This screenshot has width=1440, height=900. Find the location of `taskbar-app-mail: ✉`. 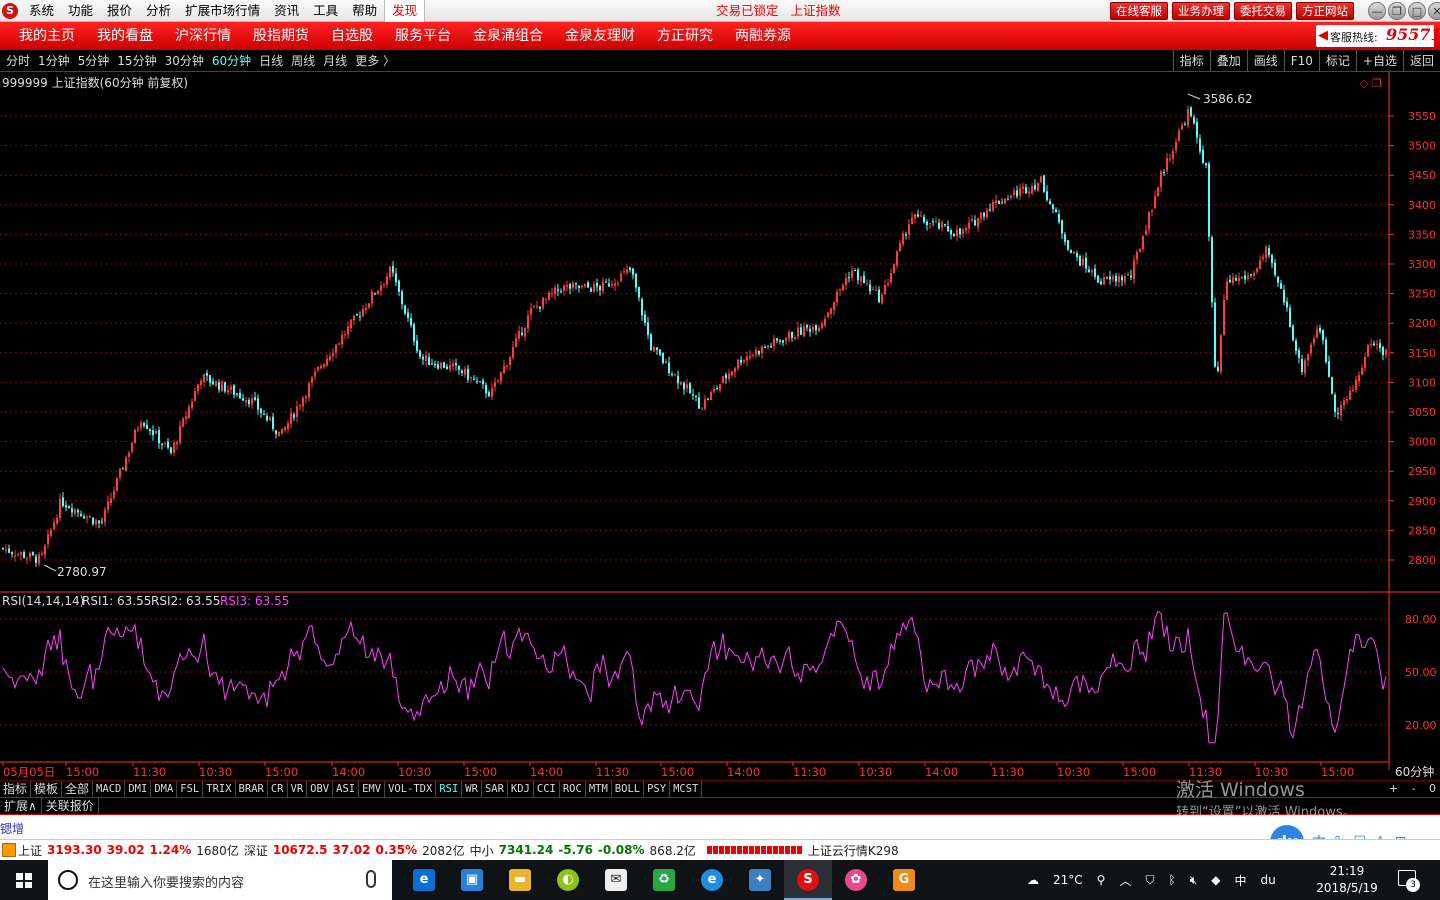

taskbar-app-mail: ✉ is located at coordinates (616, 880).